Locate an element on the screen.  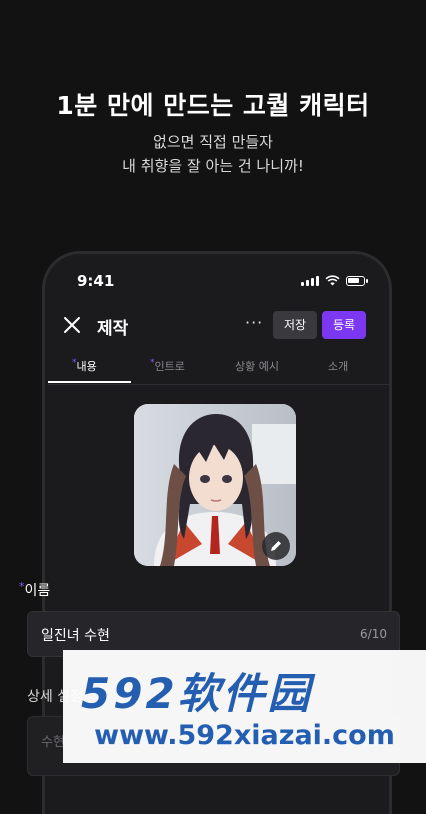
name-input-value: 일진녀 수현 is located at coordinates (75, 636).